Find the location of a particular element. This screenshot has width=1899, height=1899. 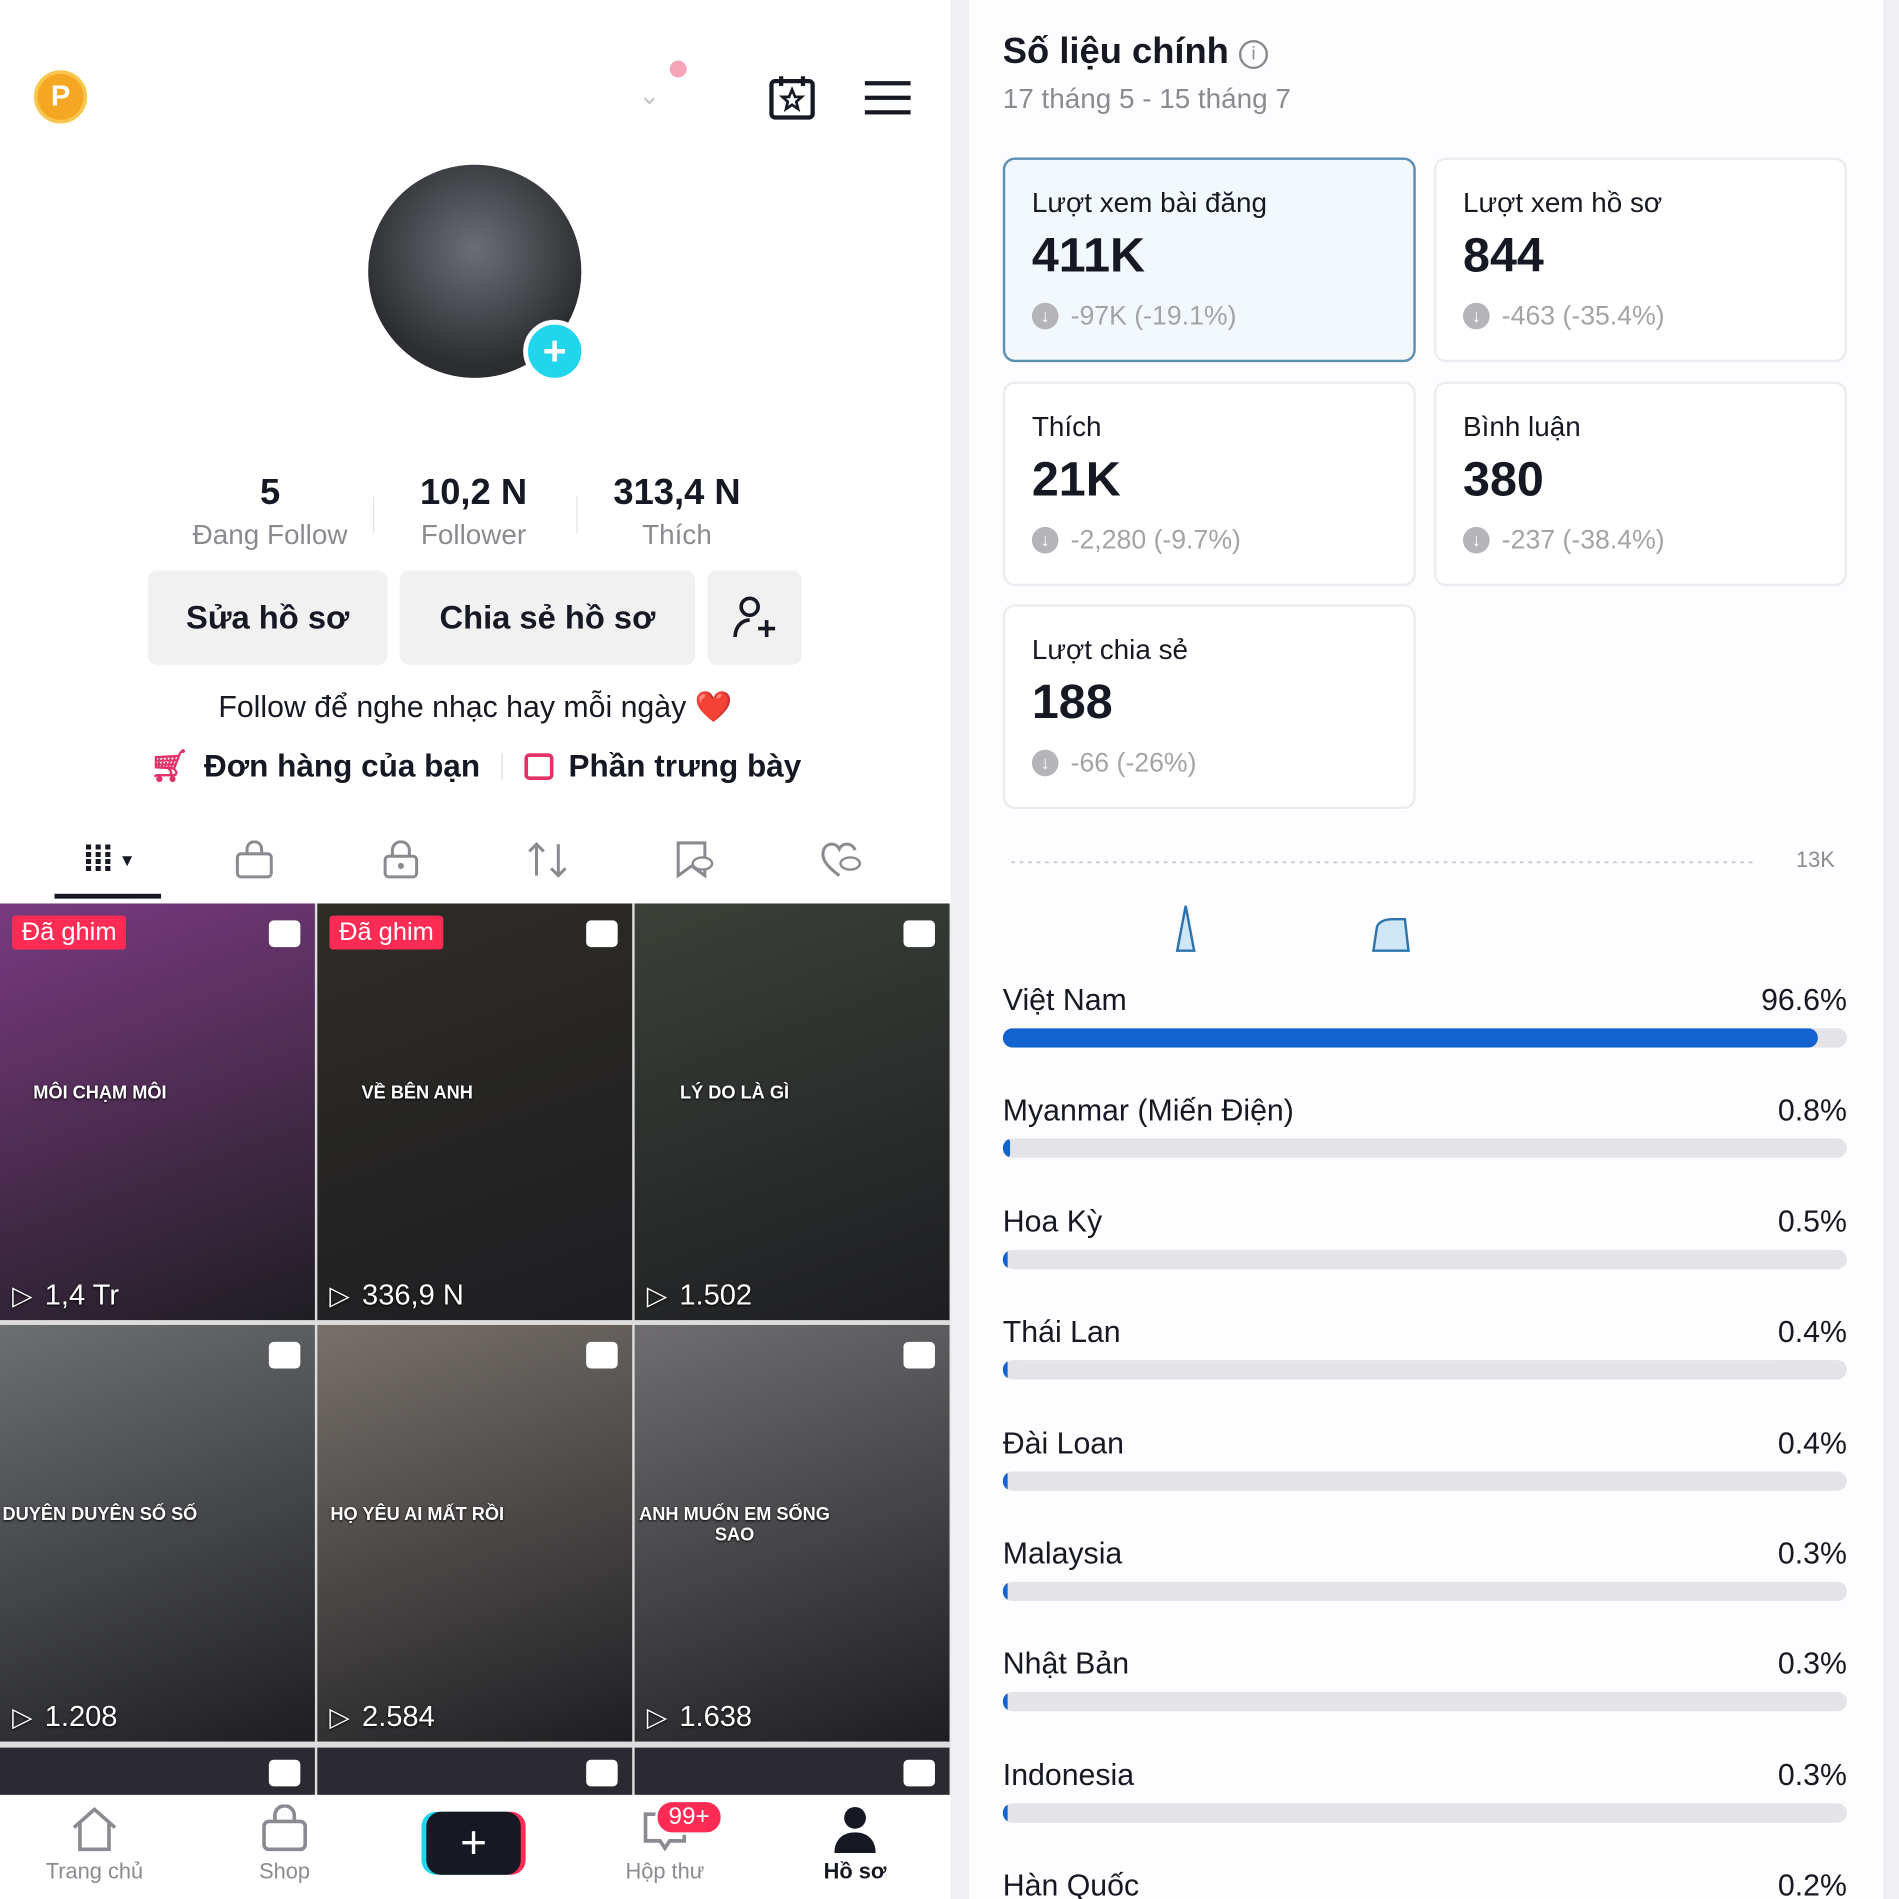

plus-icon: + is located at coordinates (473, 1843).